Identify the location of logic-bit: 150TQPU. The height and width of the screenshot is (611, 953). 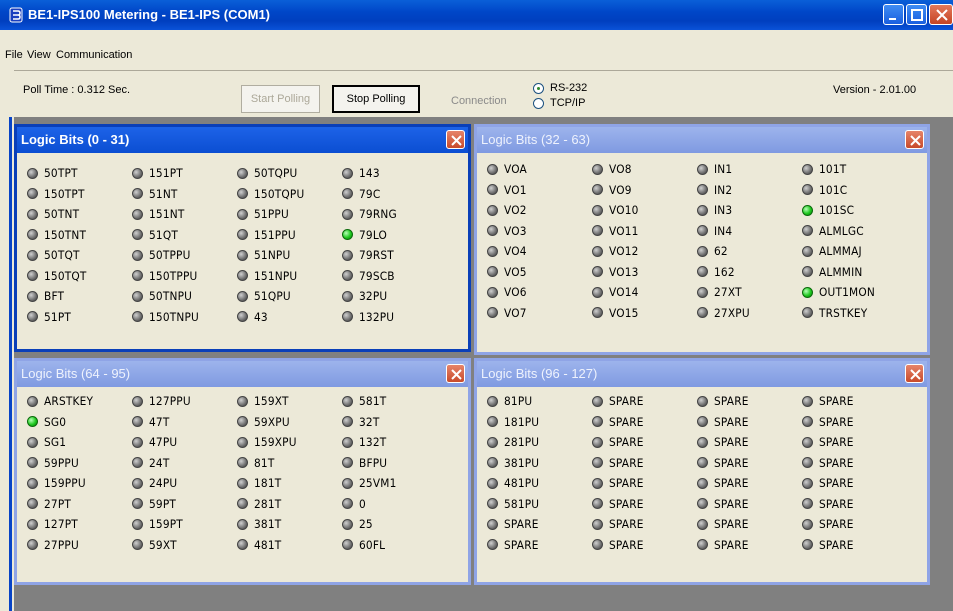
(289, 194).